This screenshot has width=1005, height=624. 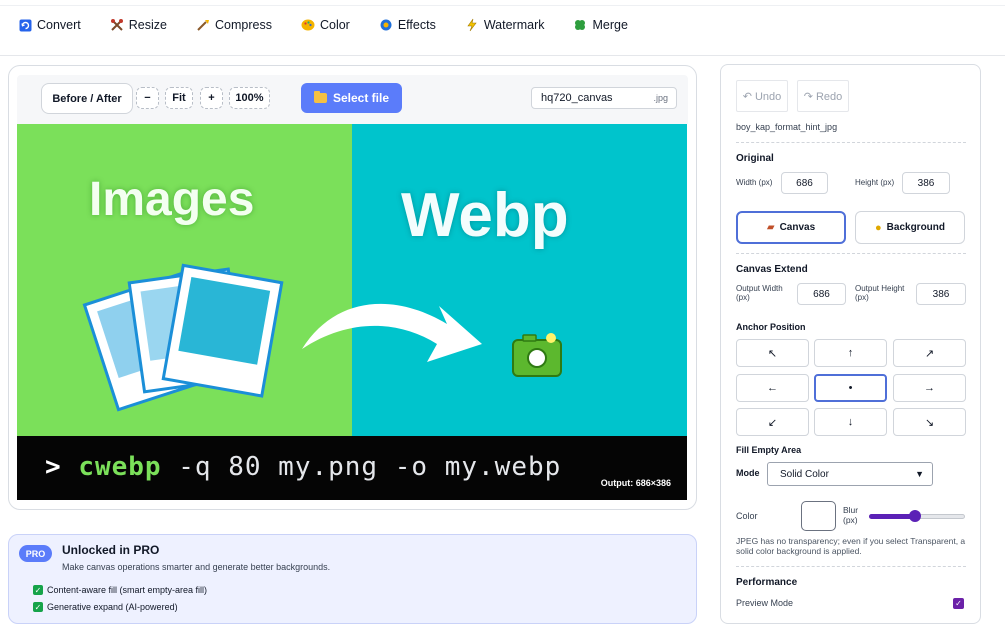 I want to click on nav-watermark-label: Watermark, so click(x=514, y=25).